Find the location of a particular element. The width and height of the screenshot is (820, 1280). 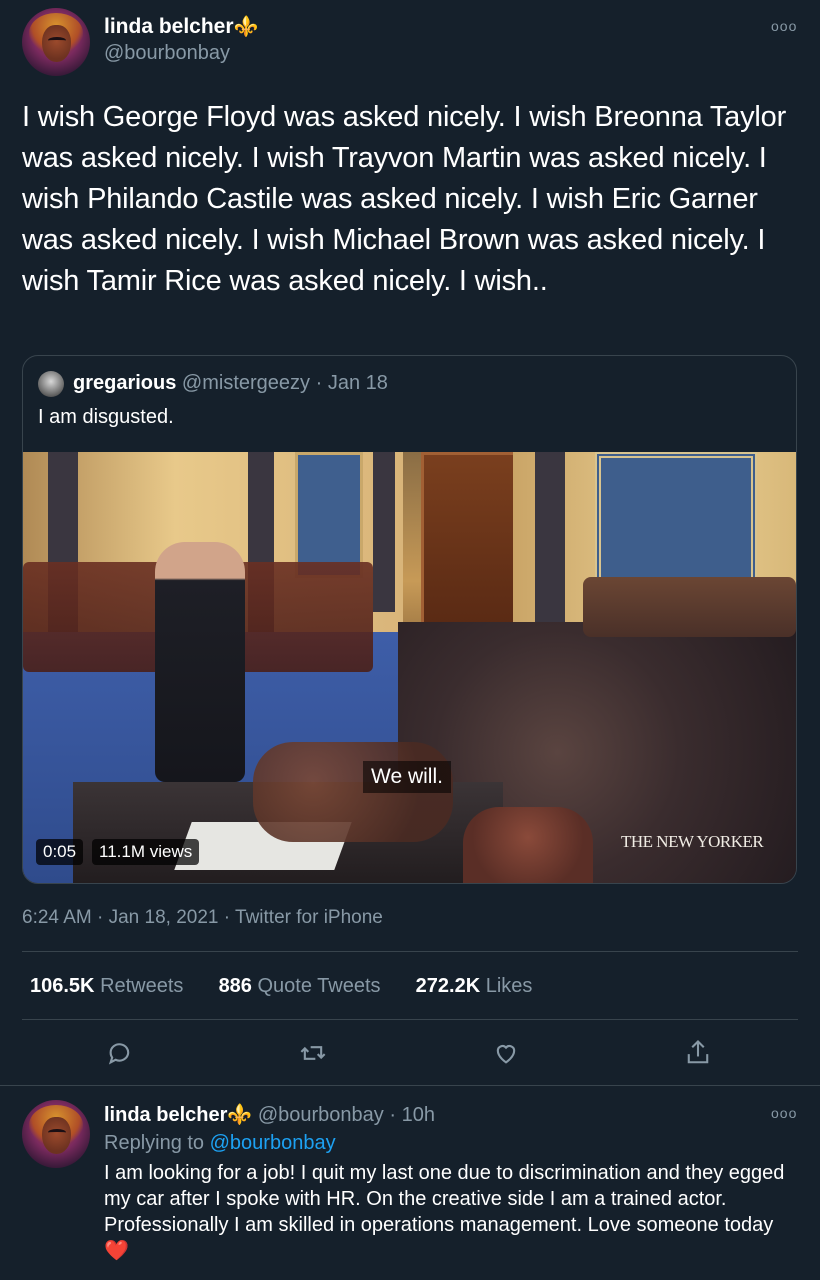

reply-author-name: linda belcher is located at coordinates (165, 1115).